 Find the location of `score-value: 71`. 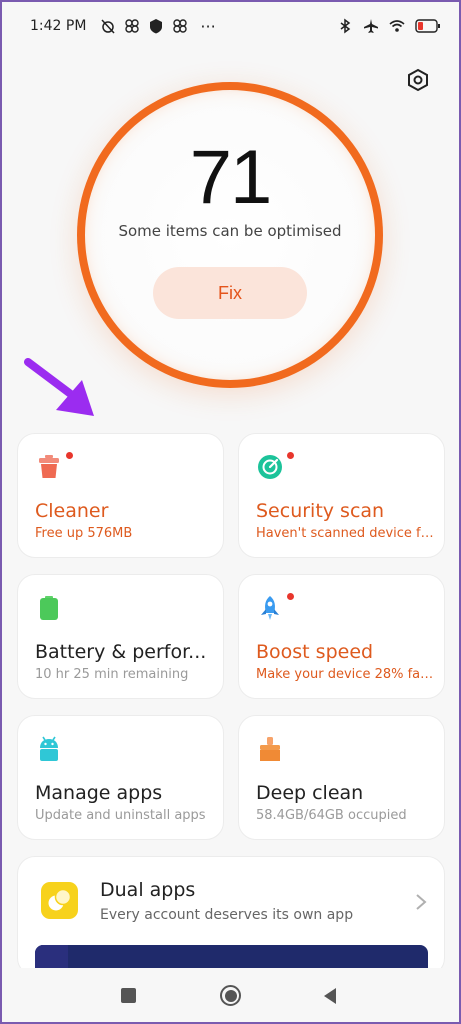

score-value: 71 is located at coordinates (231, 177).